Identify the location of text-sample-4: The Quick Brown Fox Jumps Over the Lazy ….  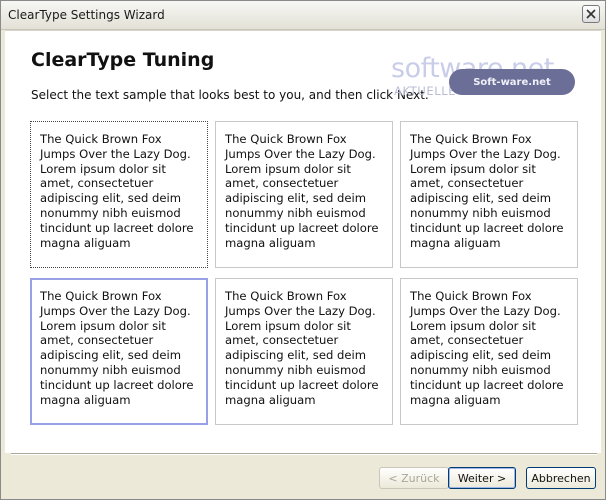
(119, 351).